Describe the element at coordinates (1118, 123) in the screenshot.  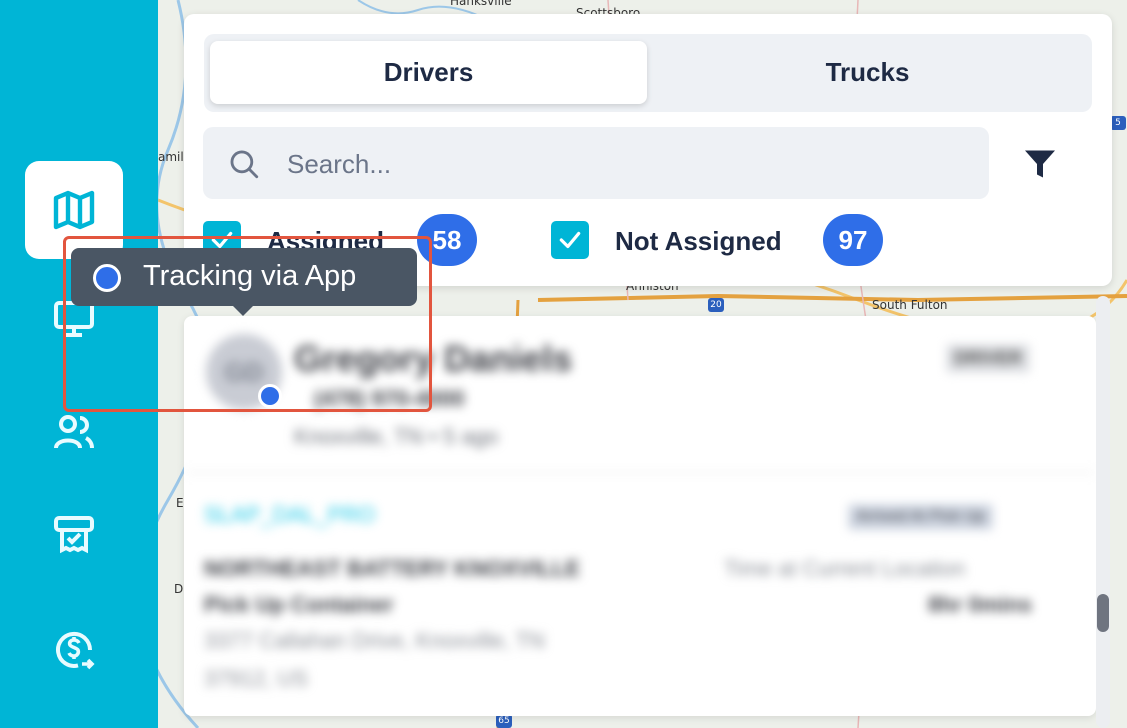
I see `highway-shield: 5` at that location.